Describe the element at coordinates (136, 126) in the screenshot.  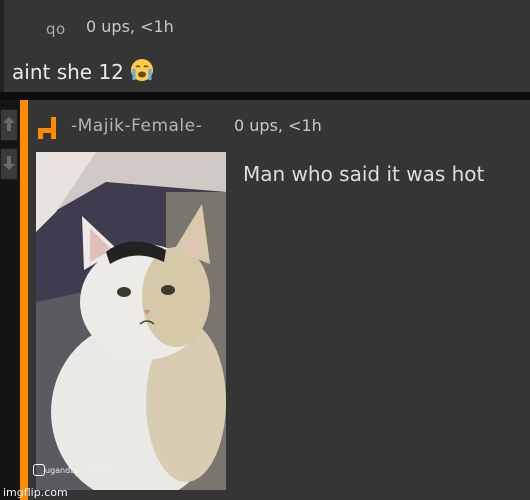
I see `reply-username: -Majik-Female-` at that location.